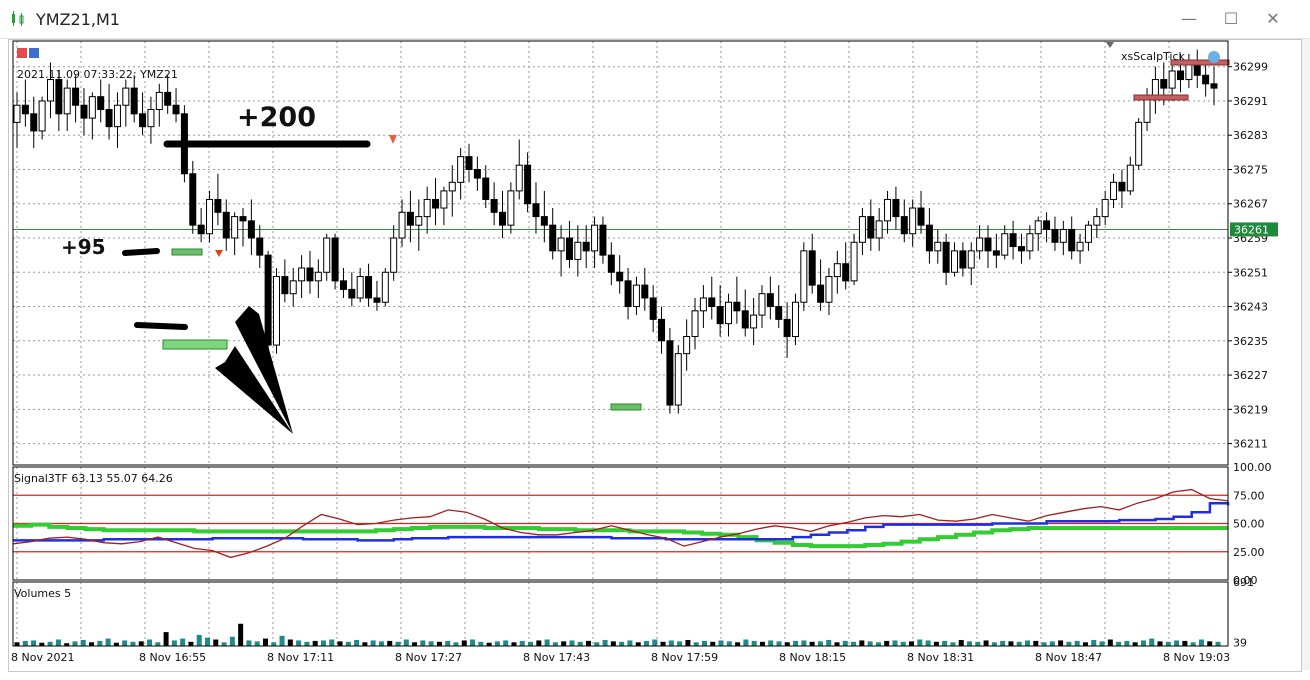 The height and width of the screenshot is (680, 1310). Describe the element at coordinates (1231, 19) in the screenshot. I see `maximize-icon: ☐` at that location.